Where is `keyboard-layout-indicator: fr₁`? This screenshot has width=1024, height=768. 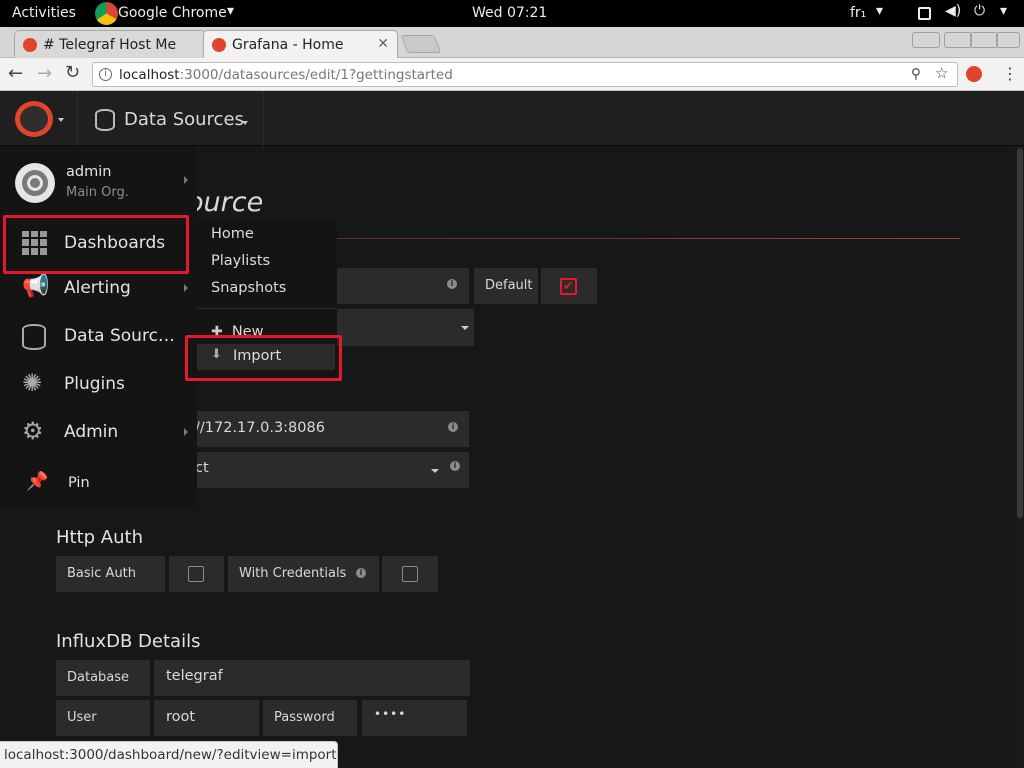
keyboard-layout-indicator: fr₁ is located at coordinates (858, 13).